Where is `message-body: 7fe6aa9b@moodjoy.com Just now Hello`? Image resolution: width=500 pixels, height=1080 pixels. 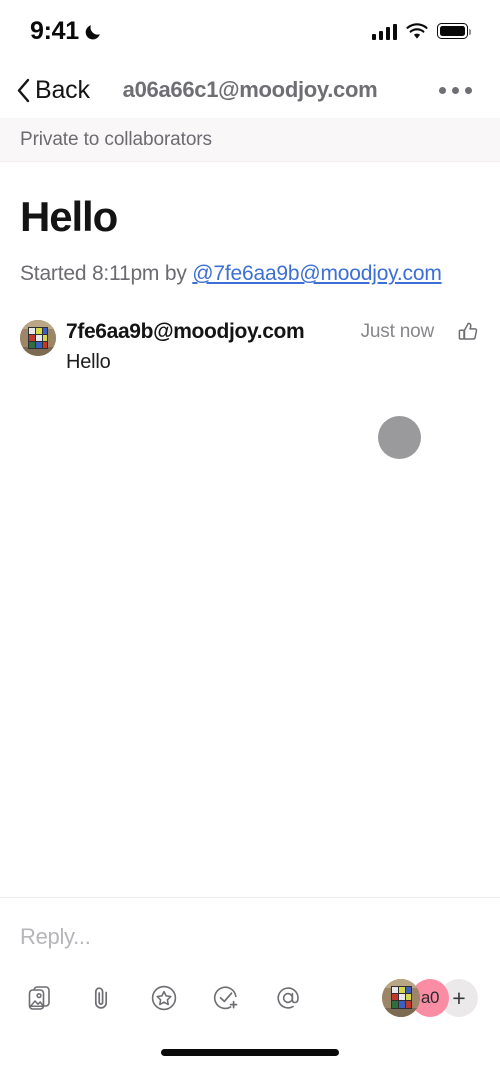 message-body: 7fe6aa9b@moodjoy.com Just now Hello is located at coordinates (273, 347).